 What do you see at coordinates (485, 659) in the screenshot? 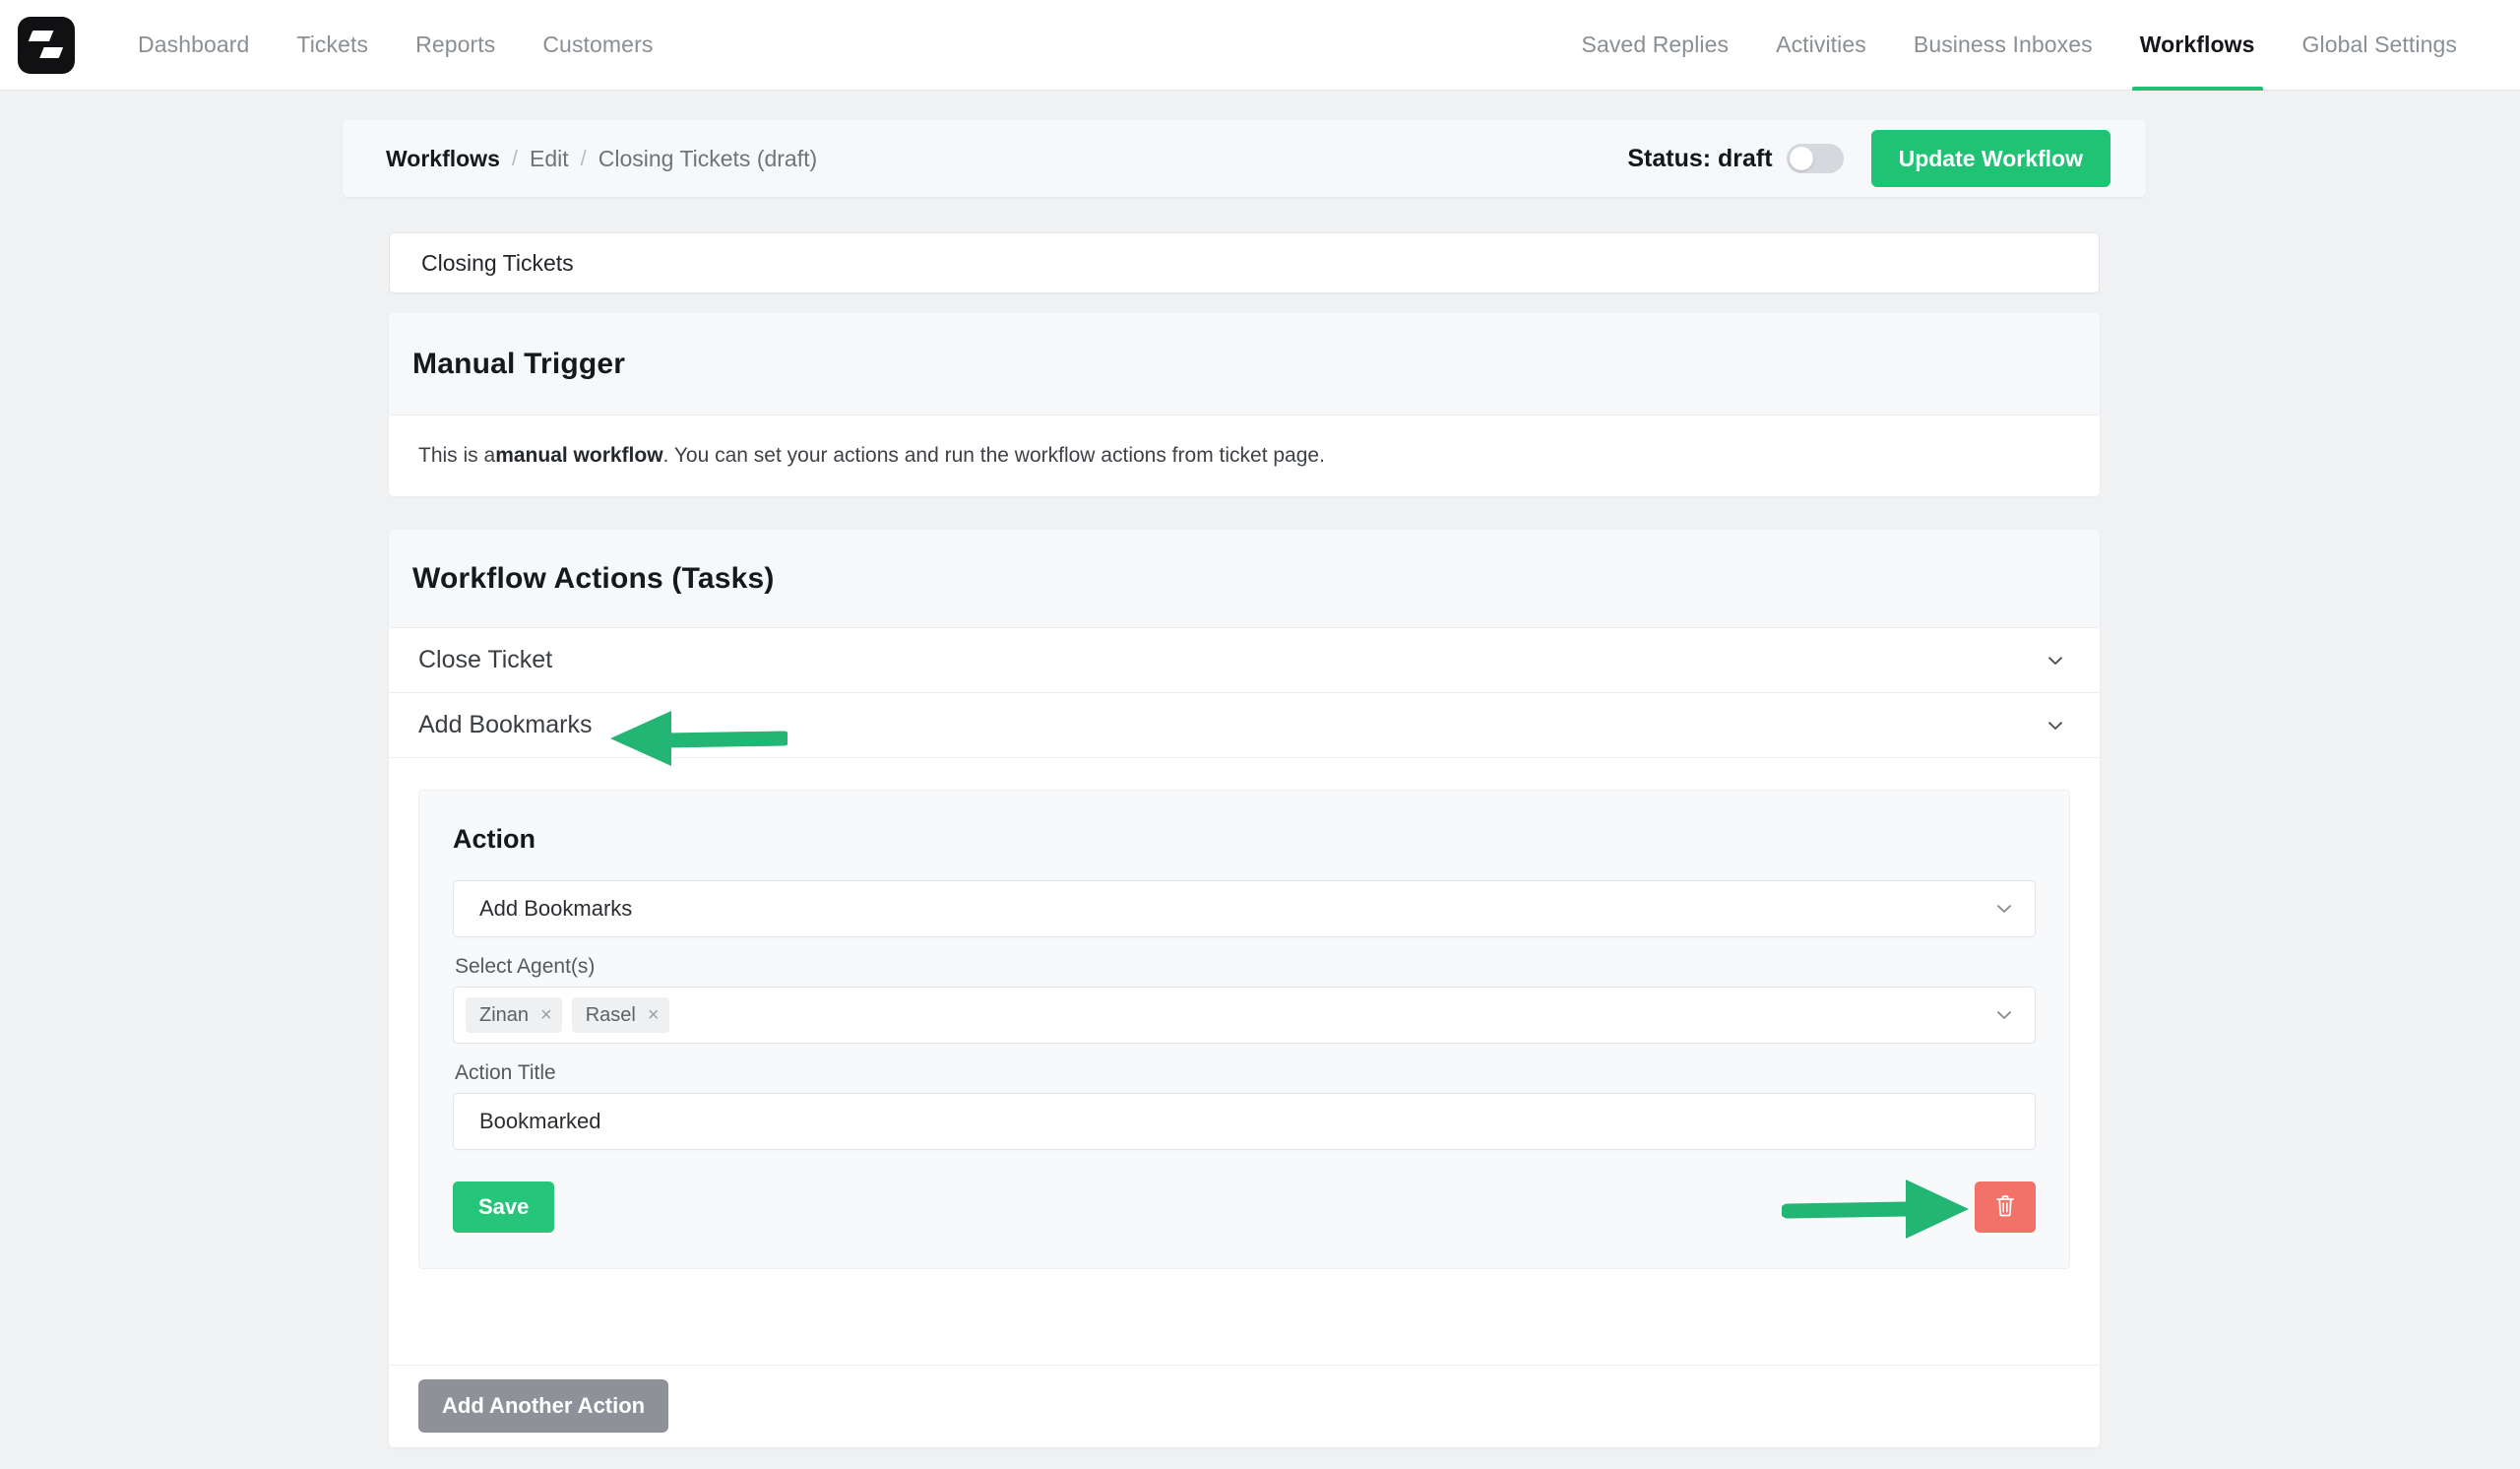
I see `accordion-label: Close Ticket` at bounding box center [485, 659].